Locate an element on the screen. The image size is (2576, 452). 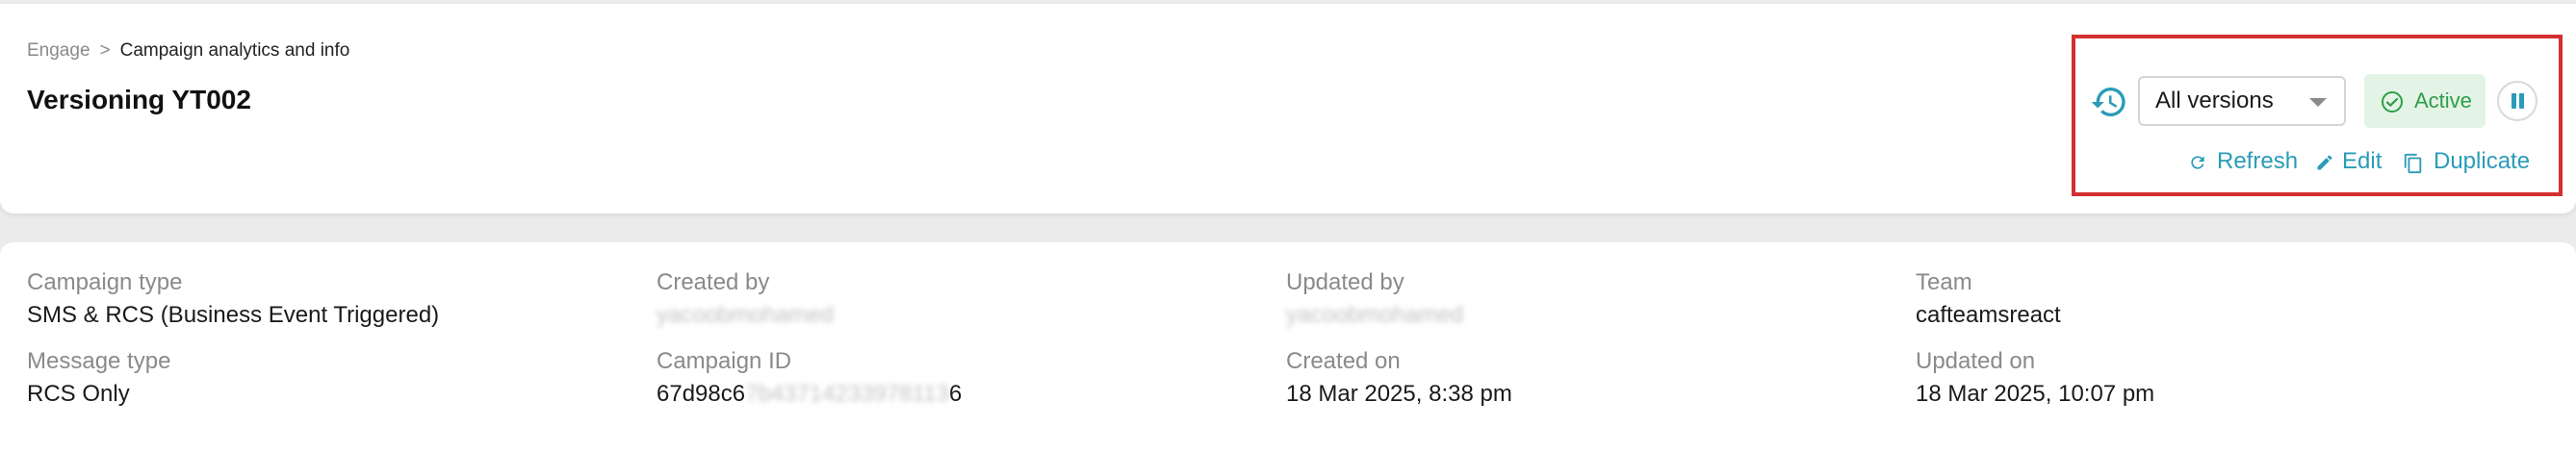
team-value: cafteamsreact is located at coordinates (1989, 315).